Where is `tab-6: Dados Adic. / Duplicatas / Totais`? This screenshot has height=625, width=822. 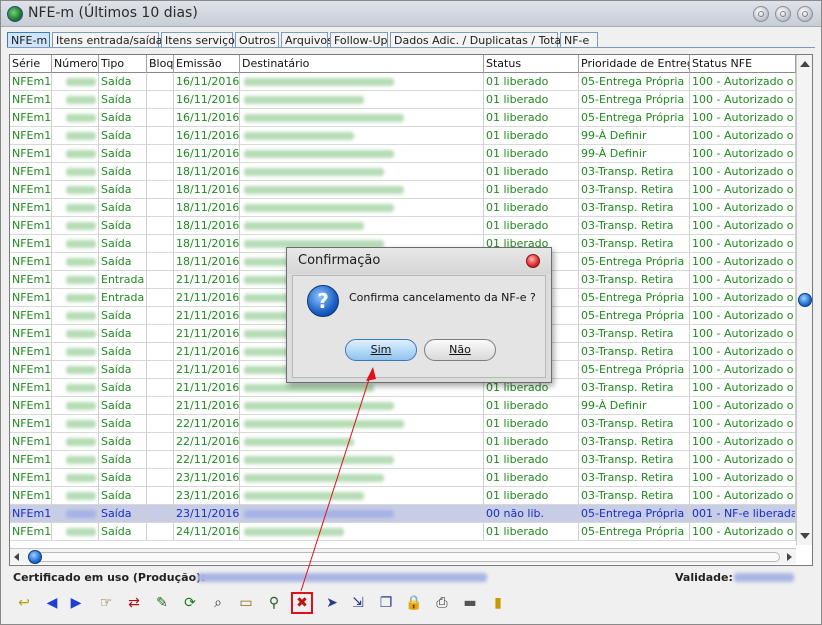 tab-6: Dados Adic. / Duplicatas / Totais is located at coordinates (480, 40).